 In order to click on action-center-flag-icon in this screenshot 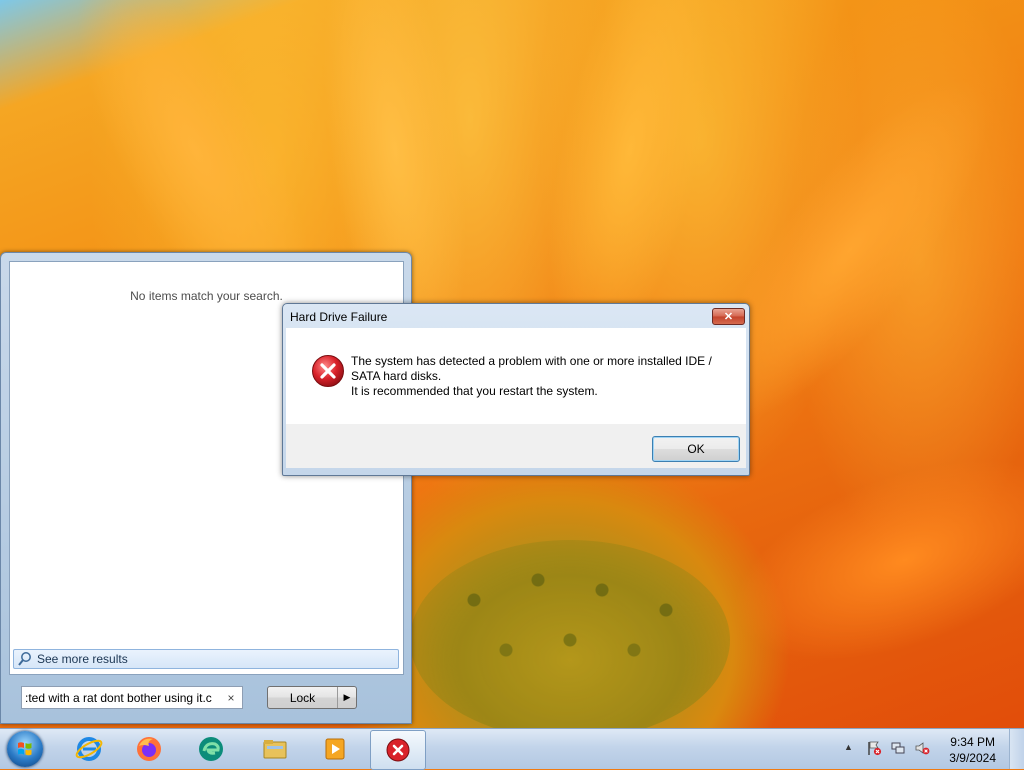, I will do `click(874, 748)`.